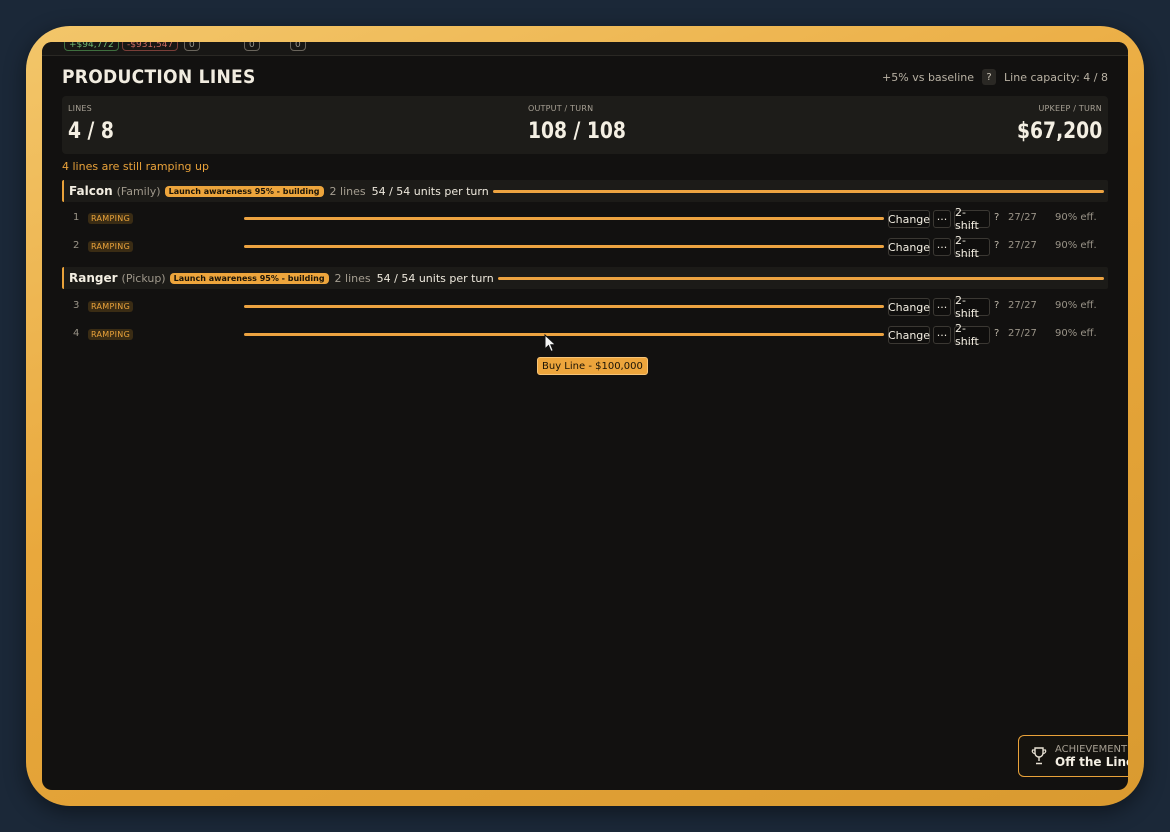 The height and width of the screenshot is (832, 1170). I want to click on stat-value: 4 / 8, so click(91, 131).